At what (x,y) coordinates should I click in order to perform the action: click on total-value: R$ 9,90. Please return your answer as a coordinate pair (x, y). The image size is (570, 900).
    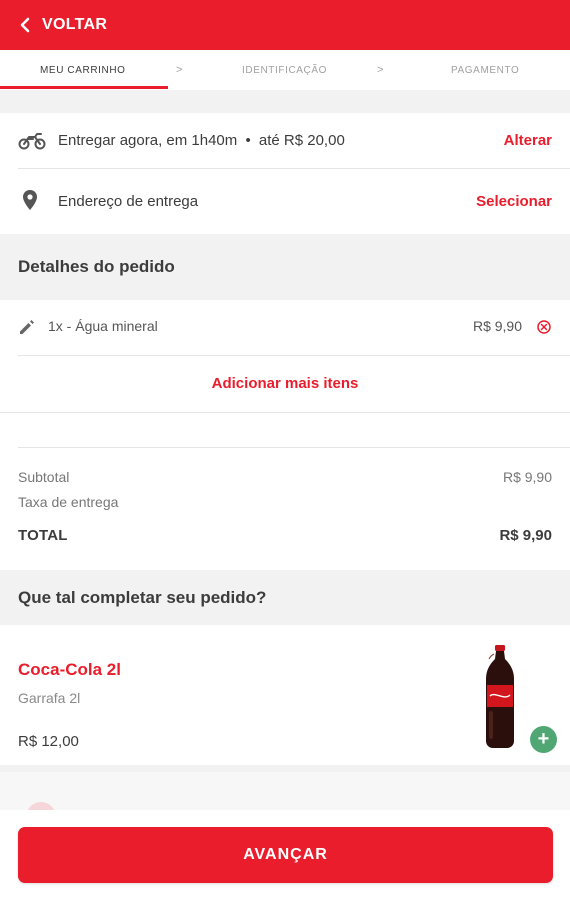
    Looking at the image, I should click on (525, 535).